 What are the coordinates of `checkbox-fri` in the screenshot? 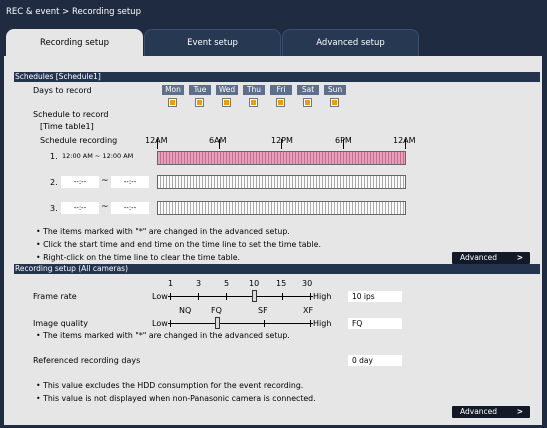 It's located at (280, 102).